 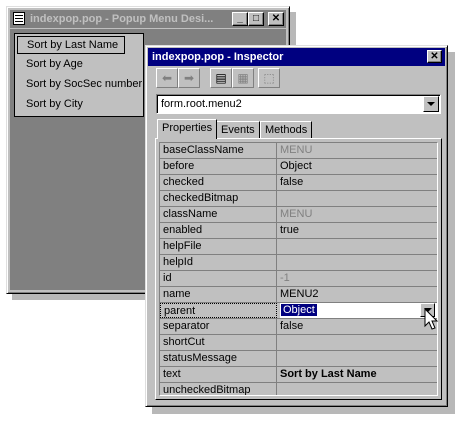 What do you see at coordinates (201, 104) in the screenshot?
I see `object-selector-value: form.root.menu2` at bounding box center [201, 104].